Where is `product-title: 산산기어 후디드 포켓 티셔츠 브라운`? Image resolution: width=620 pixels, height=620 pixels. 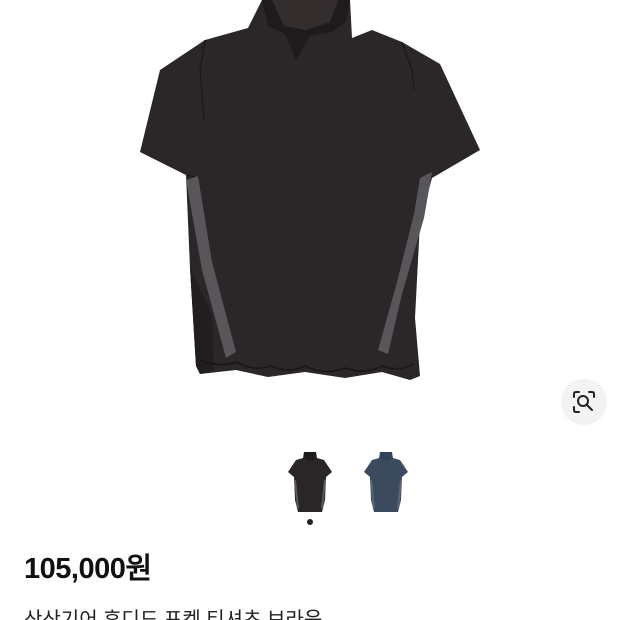
product-title: 산산기어 후디드 포켓 티셔츠 브라운 is located at coordinates (173, 614).